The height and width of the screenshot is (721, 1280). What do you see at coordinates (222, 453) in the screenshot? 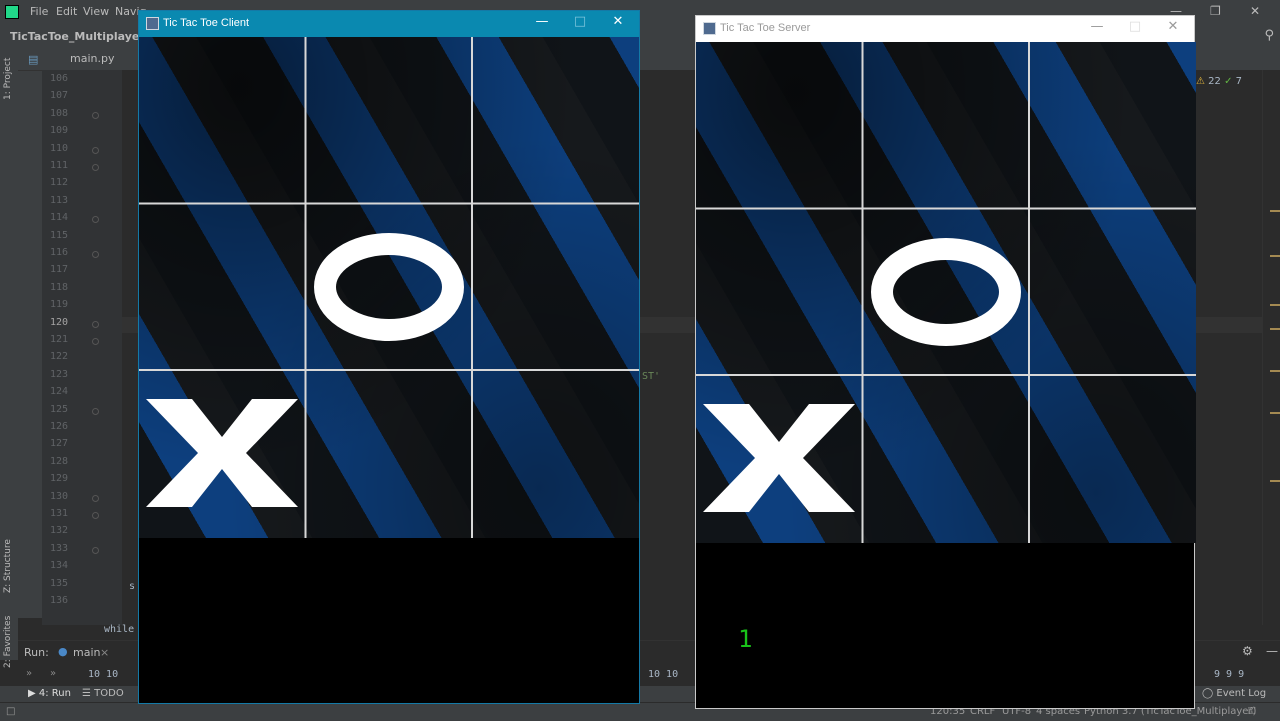
I see `client-cell-2-0-x` at bounding box center [222, 453].